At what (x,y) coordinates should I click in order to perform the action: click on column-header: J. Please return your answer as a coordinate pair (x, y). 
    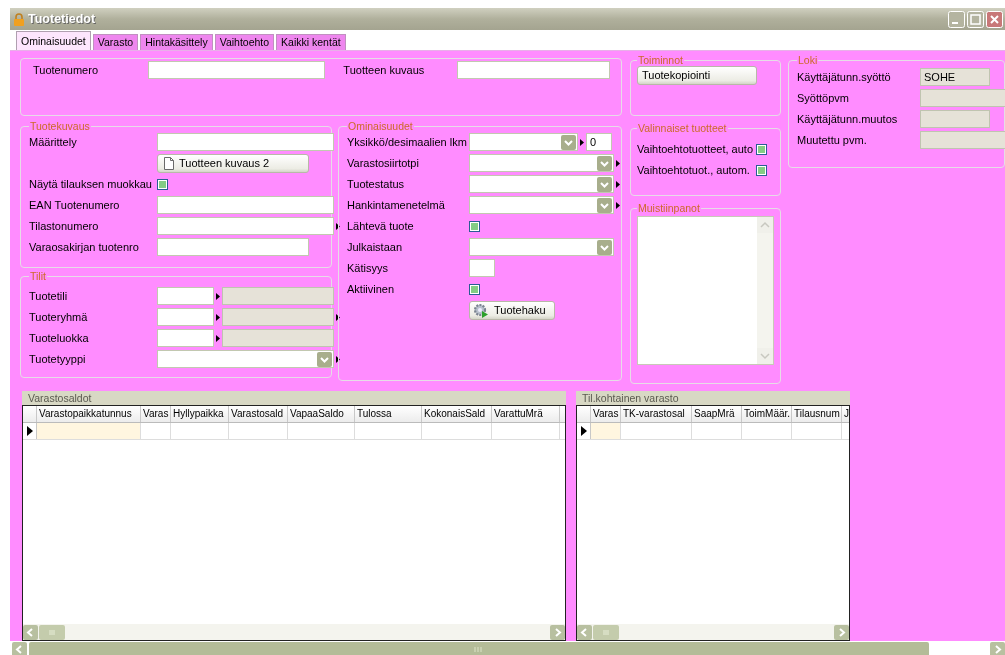
    Looking at the image, I should click on (845, 414).